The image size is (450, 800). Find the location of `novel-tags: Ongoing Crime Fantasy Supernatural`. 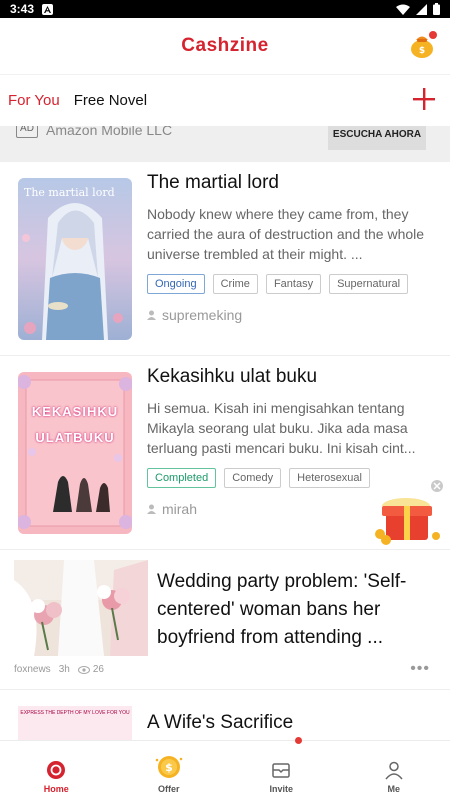

novel-tags: Ongoing Crime Fantasy Supernatural is located at coordinates (278, 284).